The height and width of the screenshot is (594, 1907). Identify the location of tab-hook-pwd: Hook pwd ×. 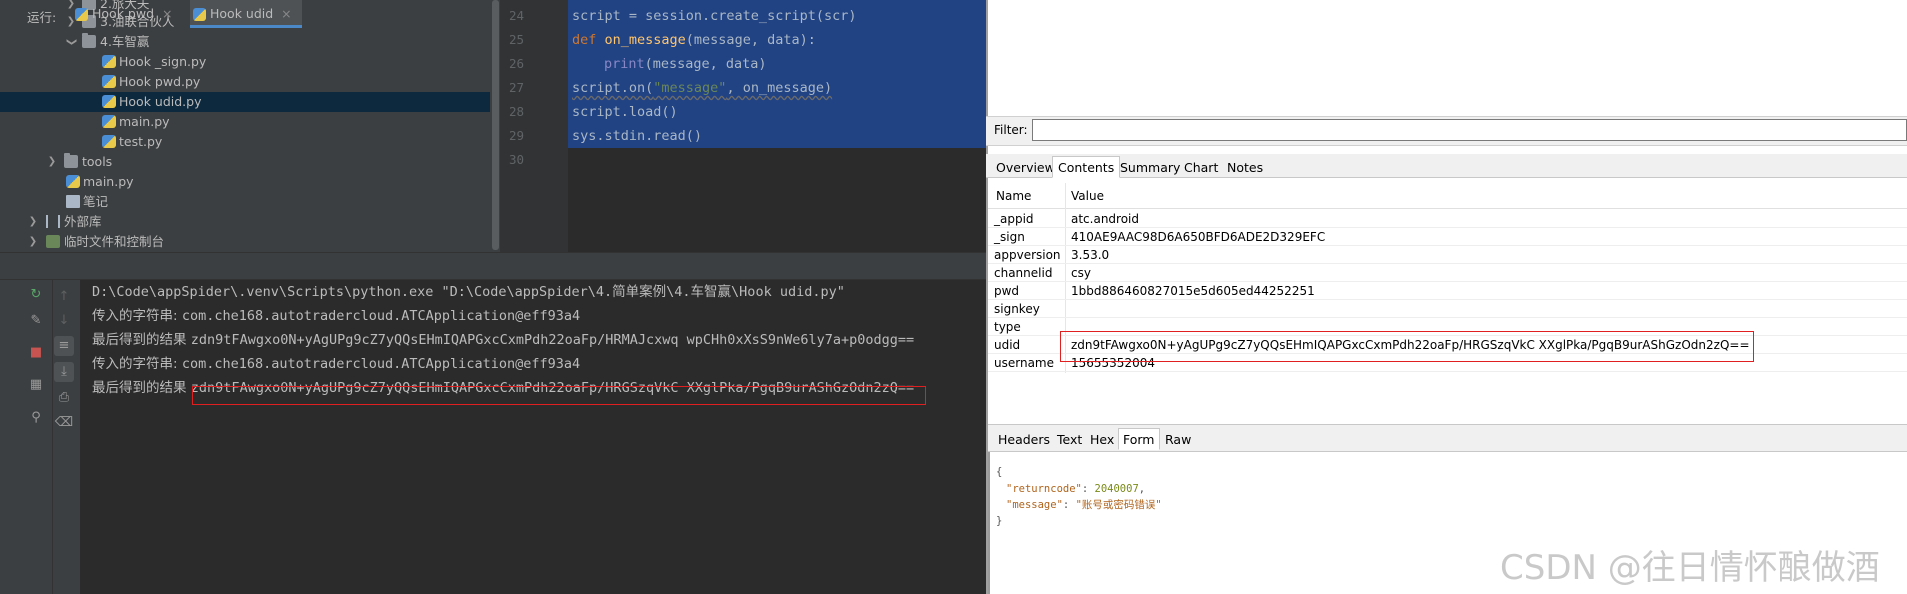
(122, 14).